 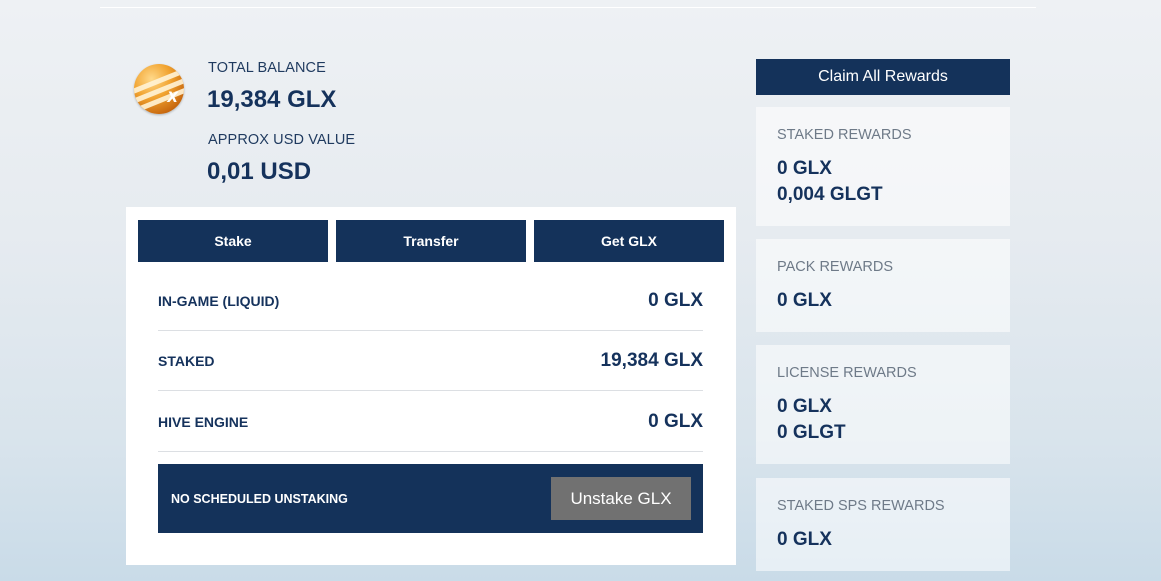 What do you see at coordinates (259, 498) in the screenshot?
I see `unstaking-status: NO SCHEDULED UNSTAKING` at bounding box center [259, 498].